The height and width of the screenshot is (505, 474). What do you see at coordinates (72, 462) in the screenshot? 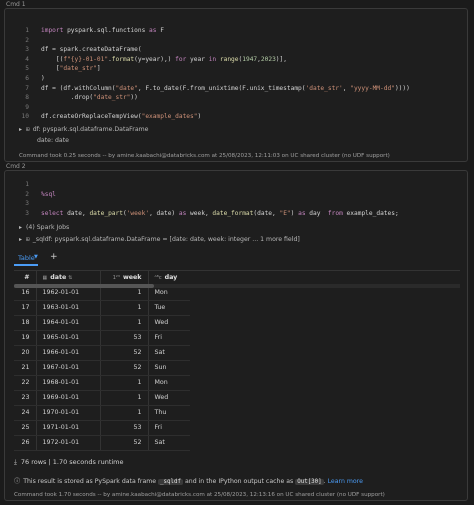
I see `rows-summary-text: 76 rows | 1.70 seconds runtime` at bounding box center [72, 462].